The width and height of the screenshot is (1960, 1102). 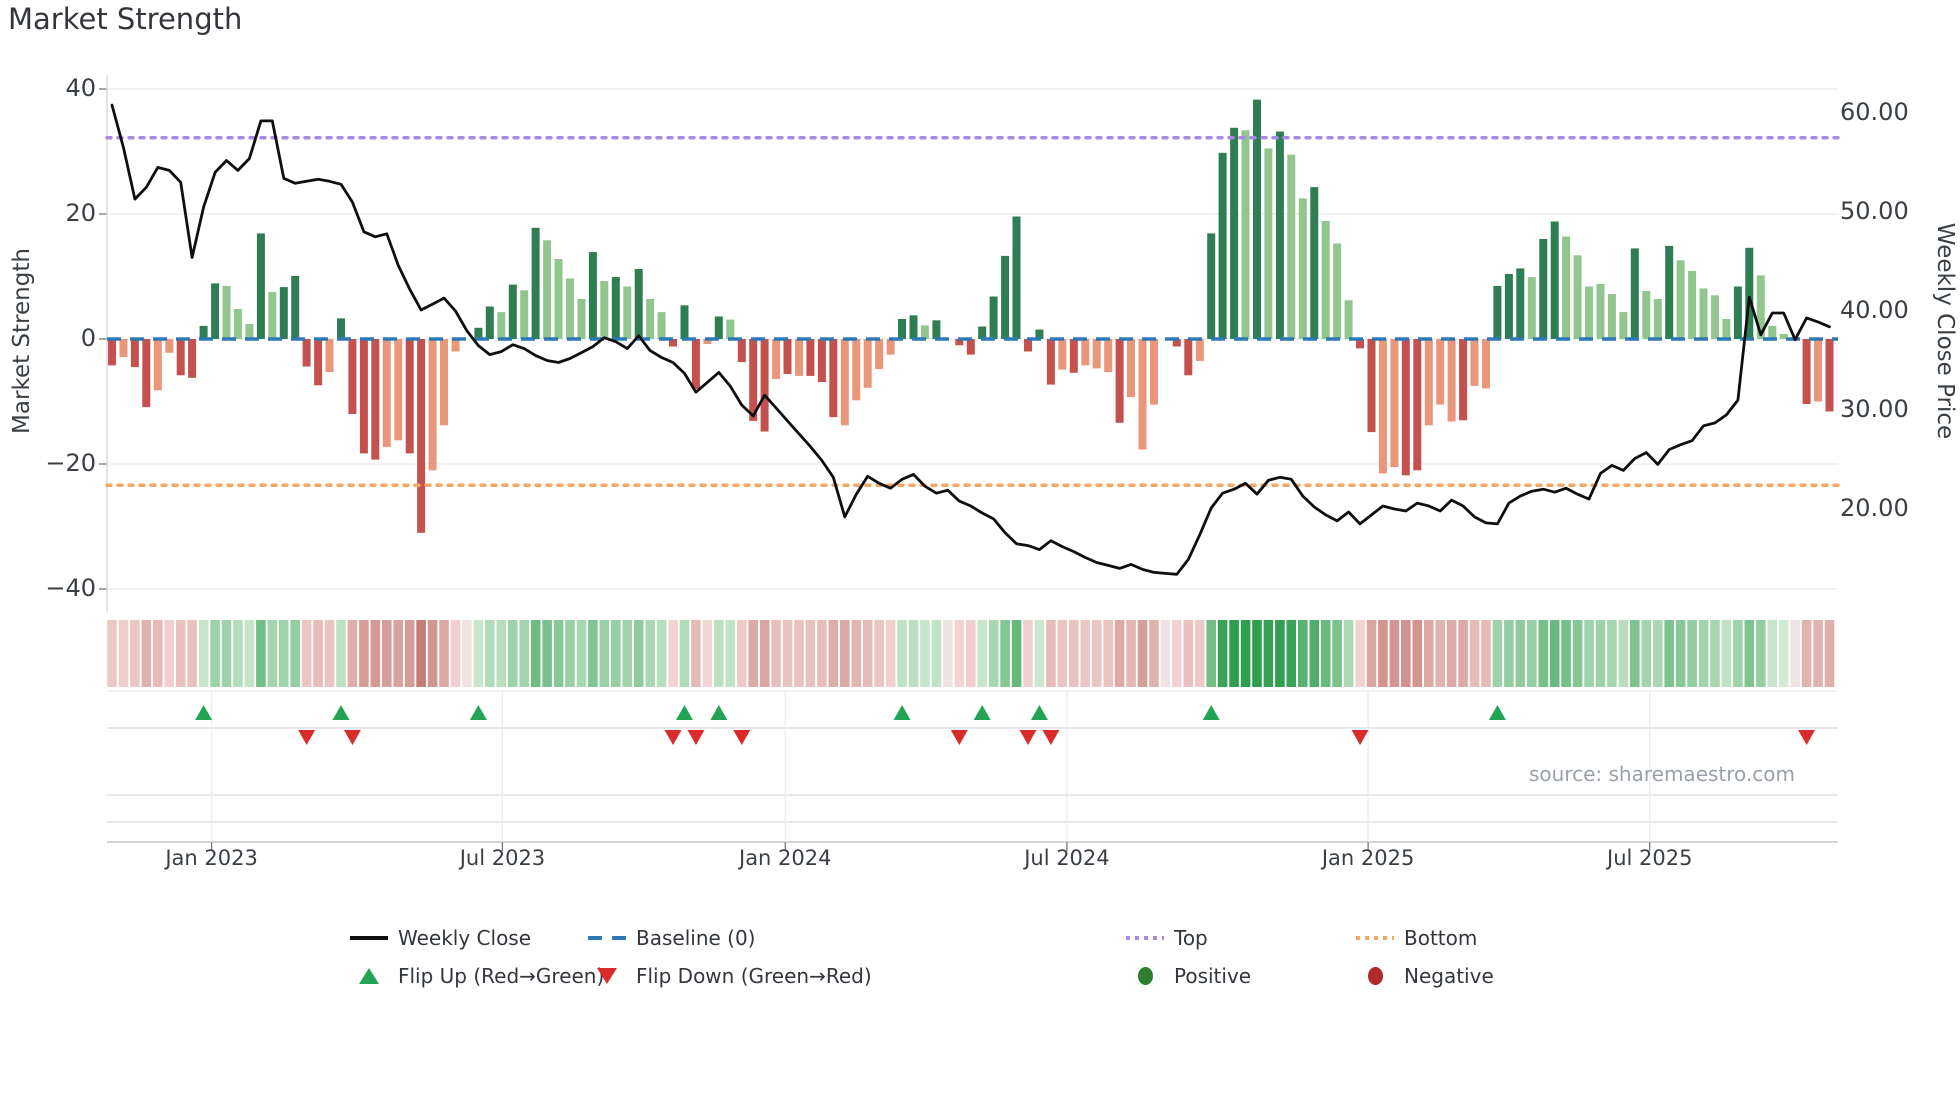 I want to click on baseline-dash-icon, so click(x=607, y=938).